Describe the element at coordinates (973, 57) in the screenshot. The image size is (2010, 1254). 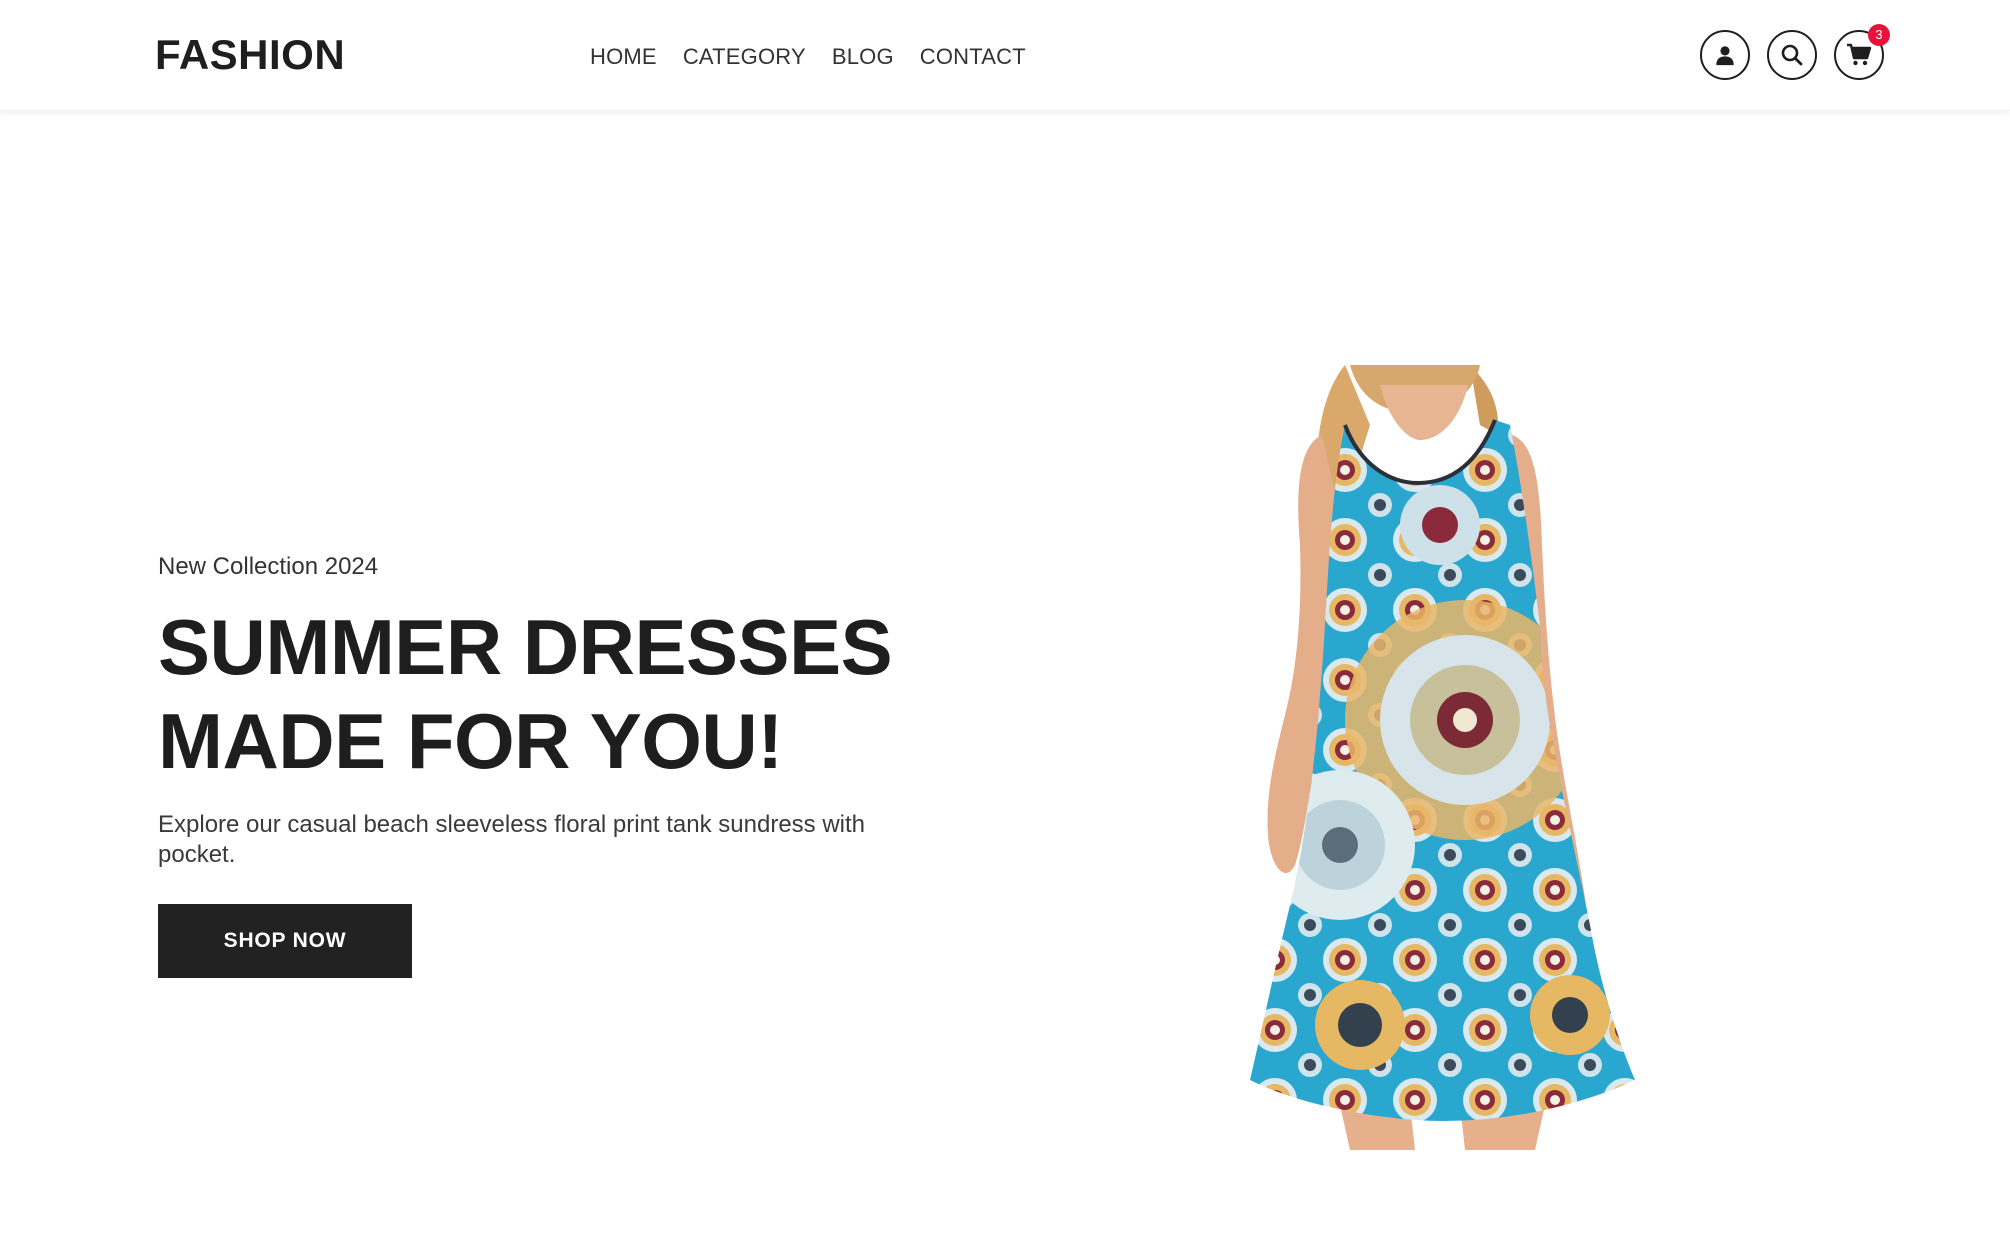
I see `nav-contact: CONTACT` at that location.